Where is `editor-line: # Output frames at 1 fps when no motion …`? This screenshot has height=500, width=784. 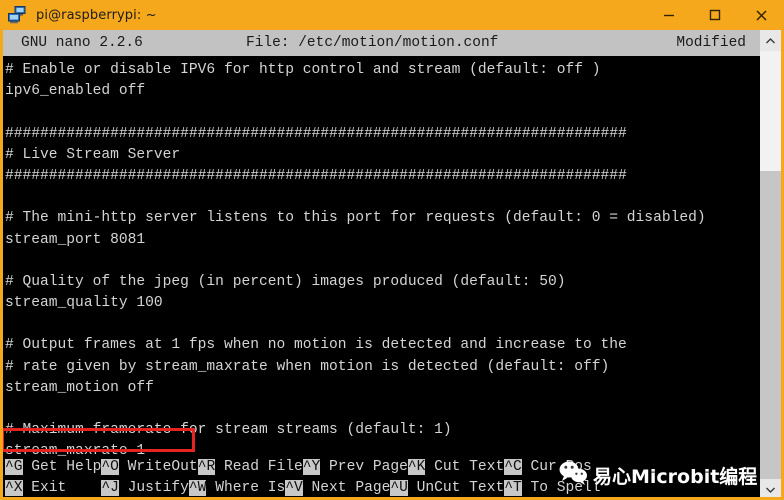 editor-line: # Output frames at 1 fps when no motion … is located at coordinates (316, 345).